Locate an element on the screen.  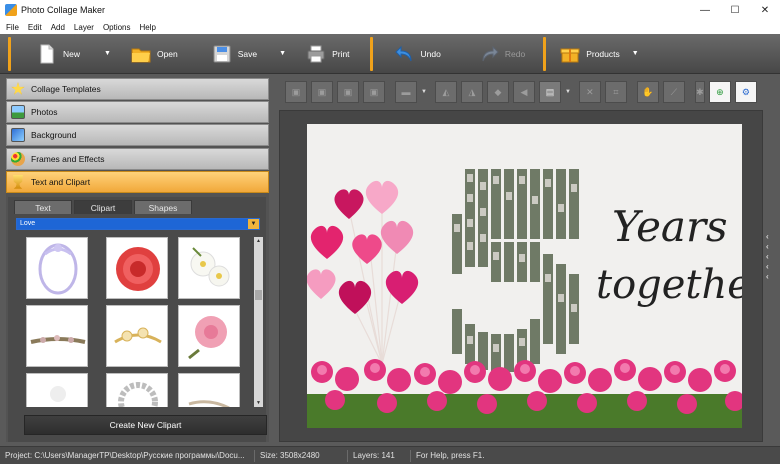
open-button-label: Open is located at coordinates (167, 53).